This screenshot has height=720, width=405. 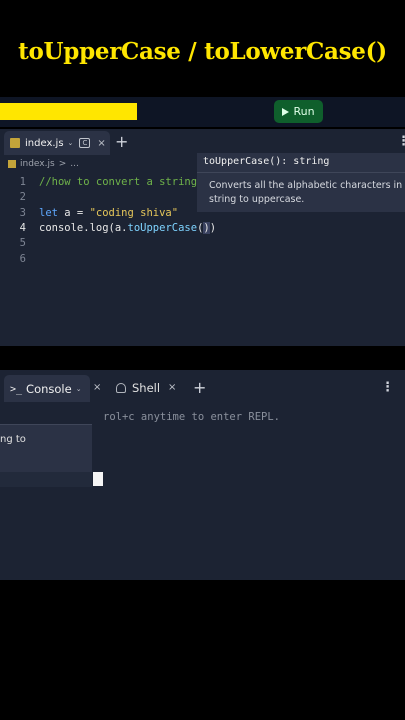 What do you see at coordinates (304, 111) in the screenshot?
I see `run-button-label: Run` at bounding box center [304, 111].